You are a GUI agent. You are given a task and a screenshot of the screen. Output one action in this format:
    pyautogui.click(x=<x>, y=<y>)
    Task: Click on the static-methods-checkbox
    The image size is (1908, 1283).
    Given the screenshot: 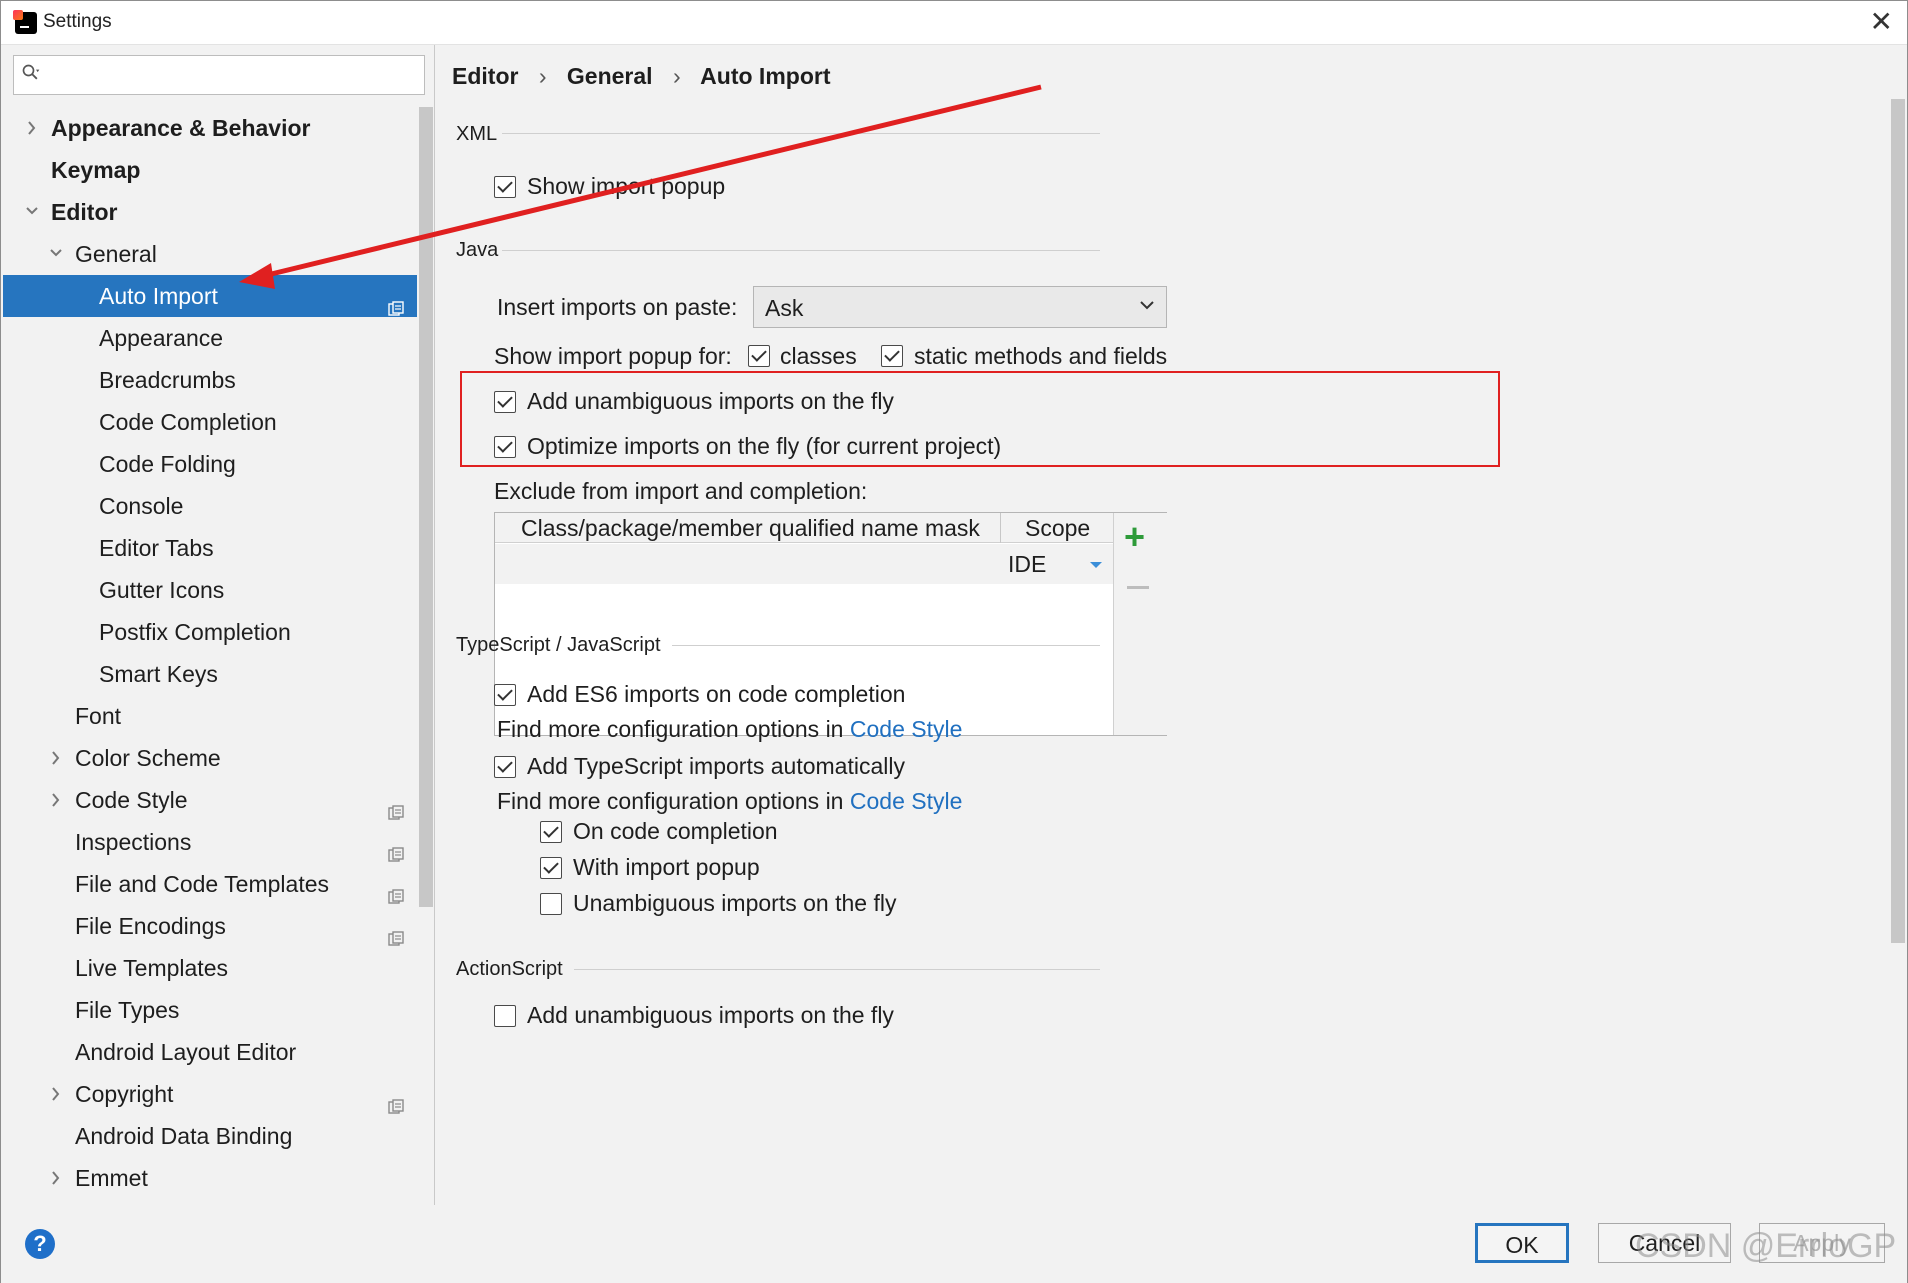 What is the action you would take?
    pyautogui.click(x=892, y=356)
    